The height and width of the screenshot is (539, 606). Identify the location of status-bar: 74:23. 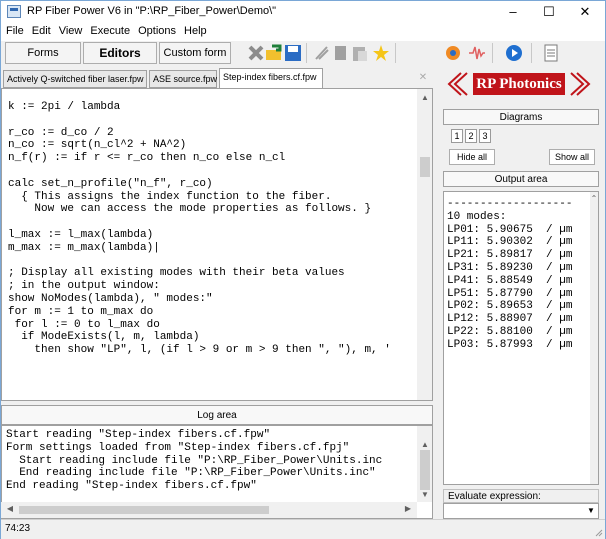
(303, 529).